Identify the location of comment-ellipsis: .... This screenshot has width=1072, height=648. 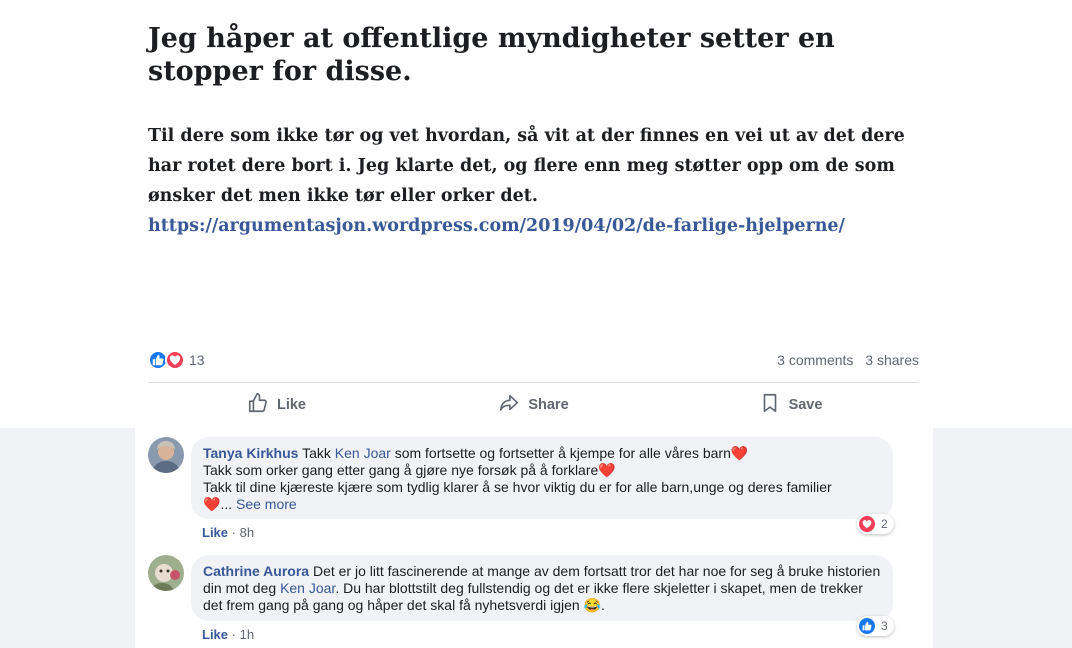
(226, 504).